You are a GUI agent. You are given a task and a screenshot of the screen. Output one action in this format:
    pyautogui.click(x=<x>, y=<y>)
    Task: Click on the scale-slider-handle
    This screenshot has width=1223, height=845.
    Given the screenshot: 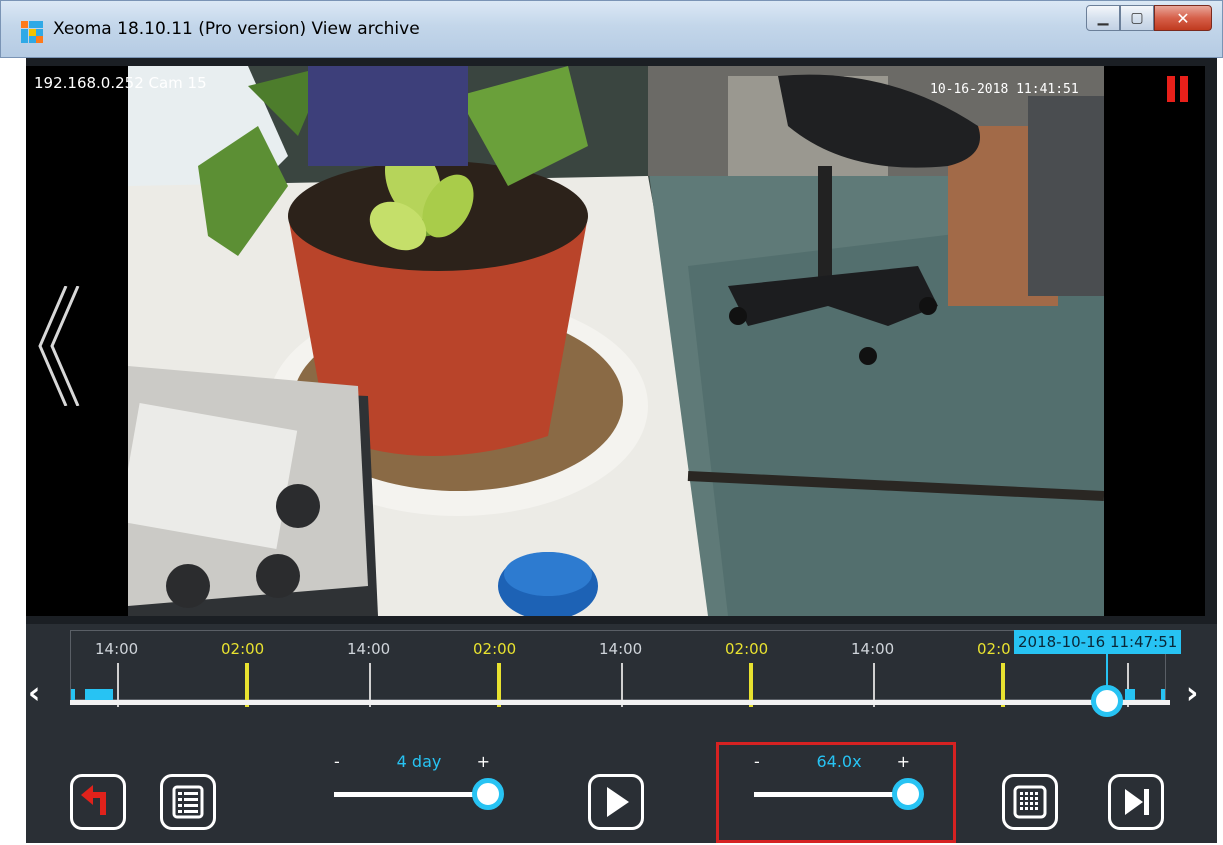 What is the action you would take?
    pyautogui.click(x=488, y=794)
    